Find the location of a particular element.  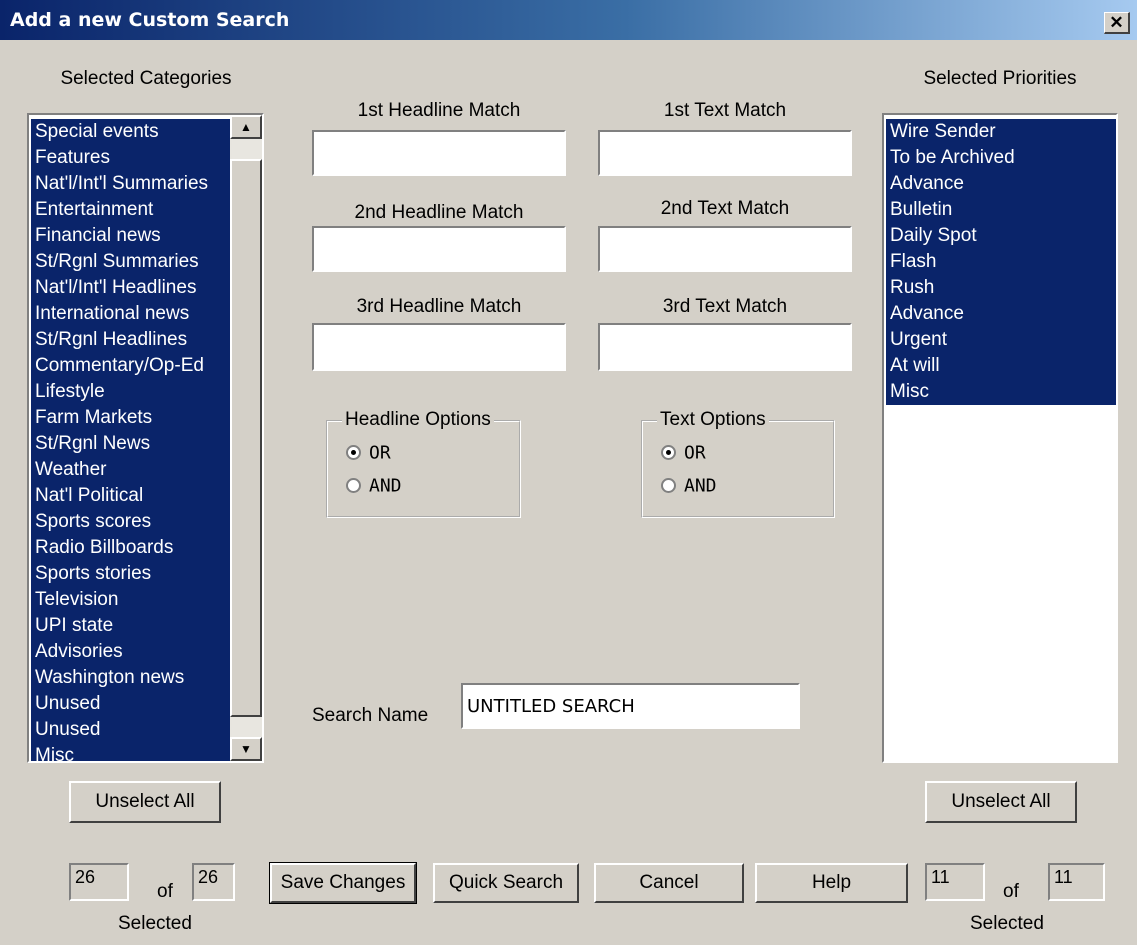

priorities-heading: Selected Priorities is located at coordinates (1000, 78).